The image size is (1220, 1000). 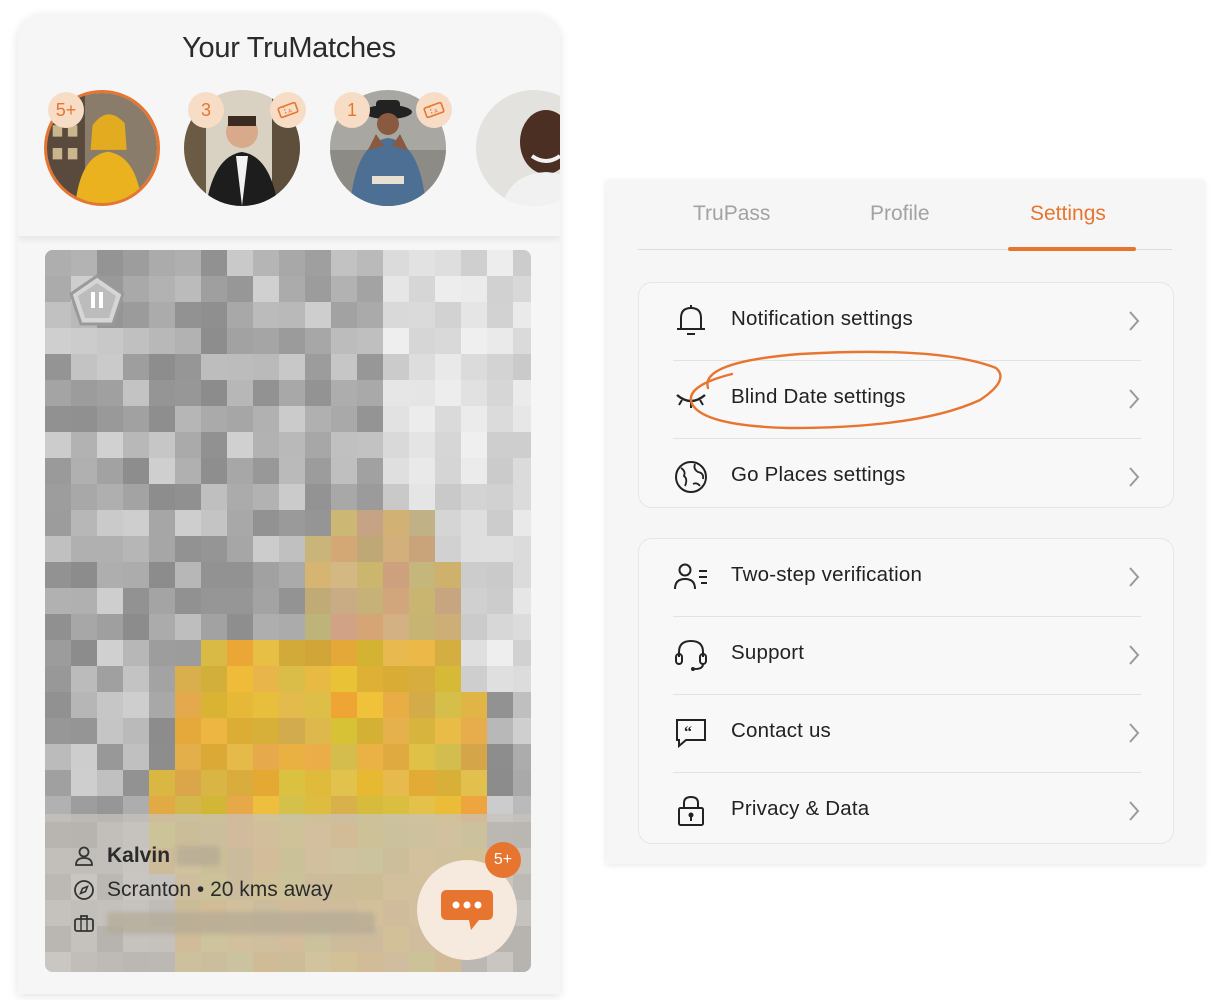 I want to click on settings-row-privacy: Privacy & Data, so click(x=907, y=812).